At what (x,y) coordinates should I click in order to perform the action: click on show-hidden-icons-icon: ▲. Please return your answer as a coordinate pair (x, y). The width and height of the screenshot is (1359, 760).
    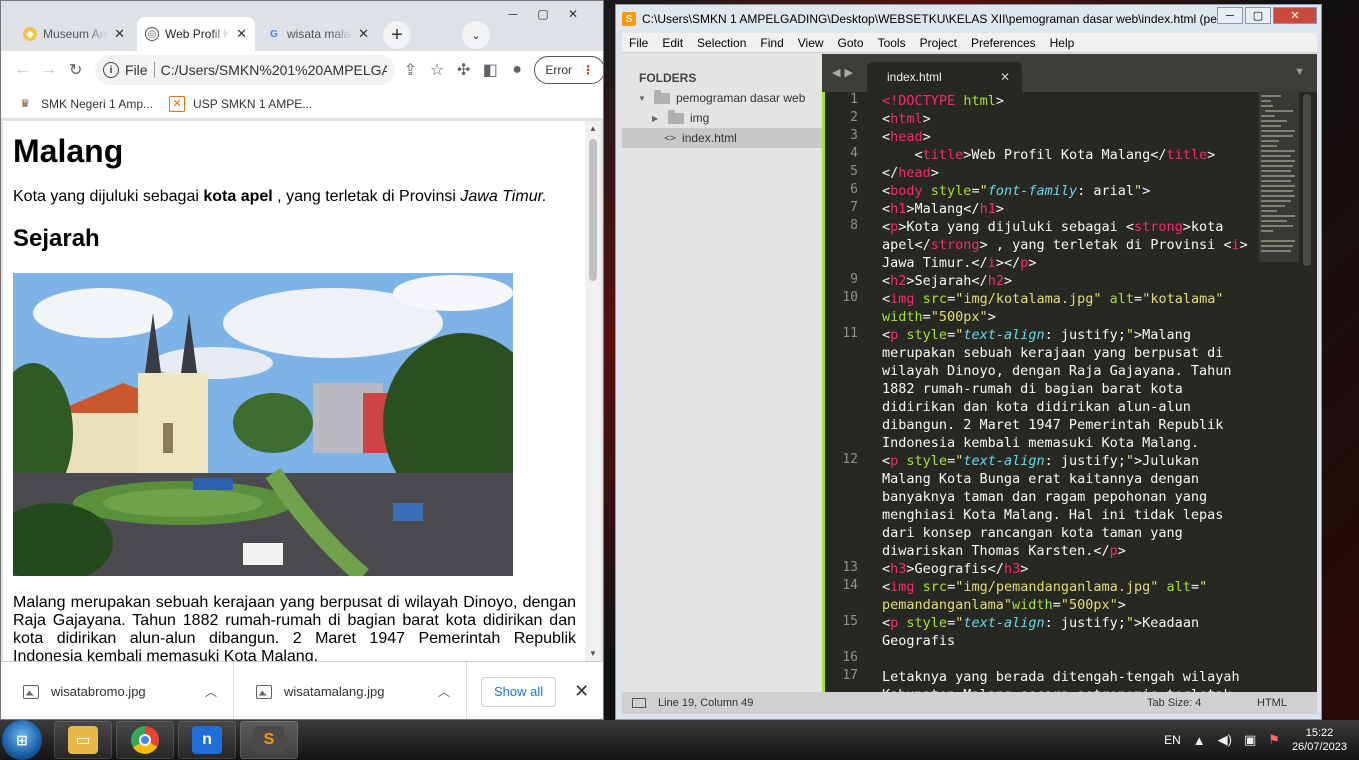
    Looking at the image, I should click on (1199, 740).